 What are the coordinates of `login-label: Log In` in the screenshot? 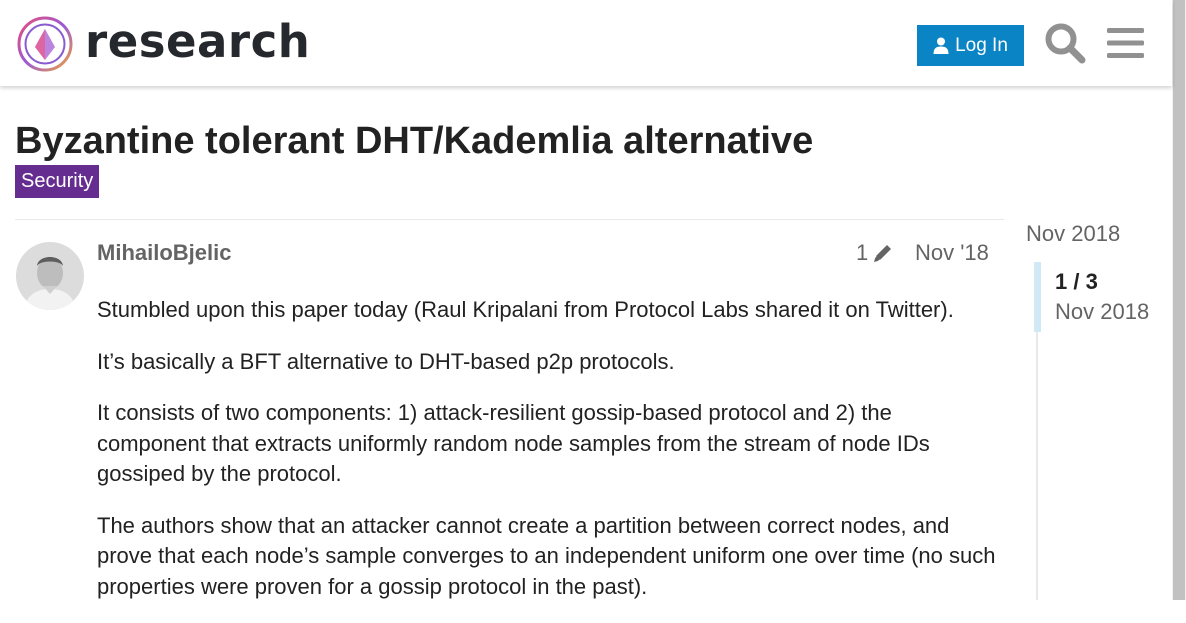 It's located at (981, 45).